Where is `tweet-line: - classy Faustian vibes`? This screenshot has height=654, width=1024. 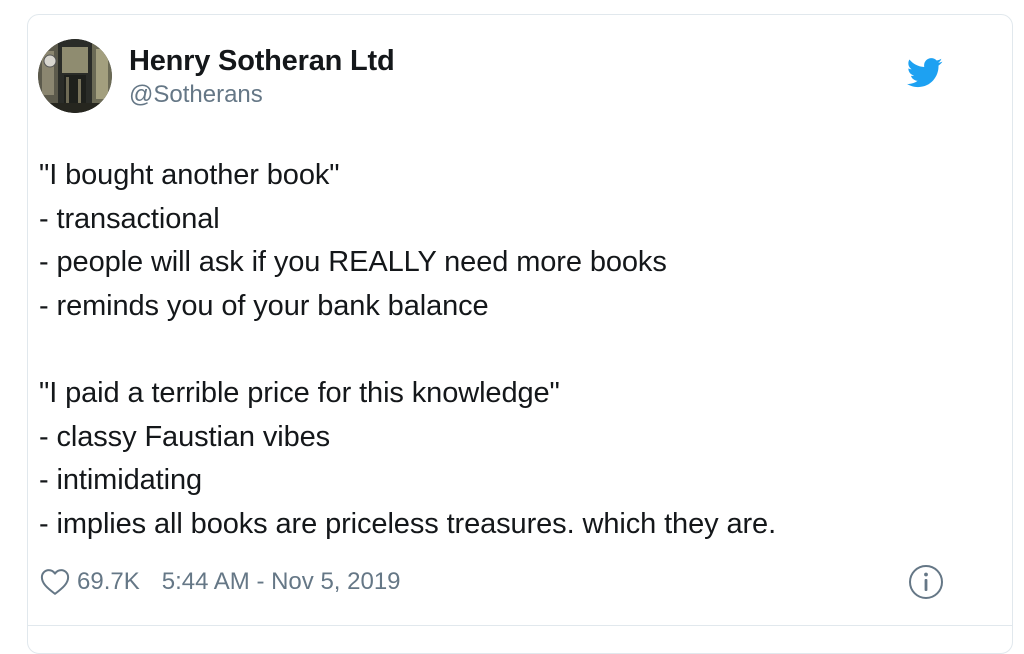
tweet-line: - classy Faustian vibes is located at coordinates (185, 436).